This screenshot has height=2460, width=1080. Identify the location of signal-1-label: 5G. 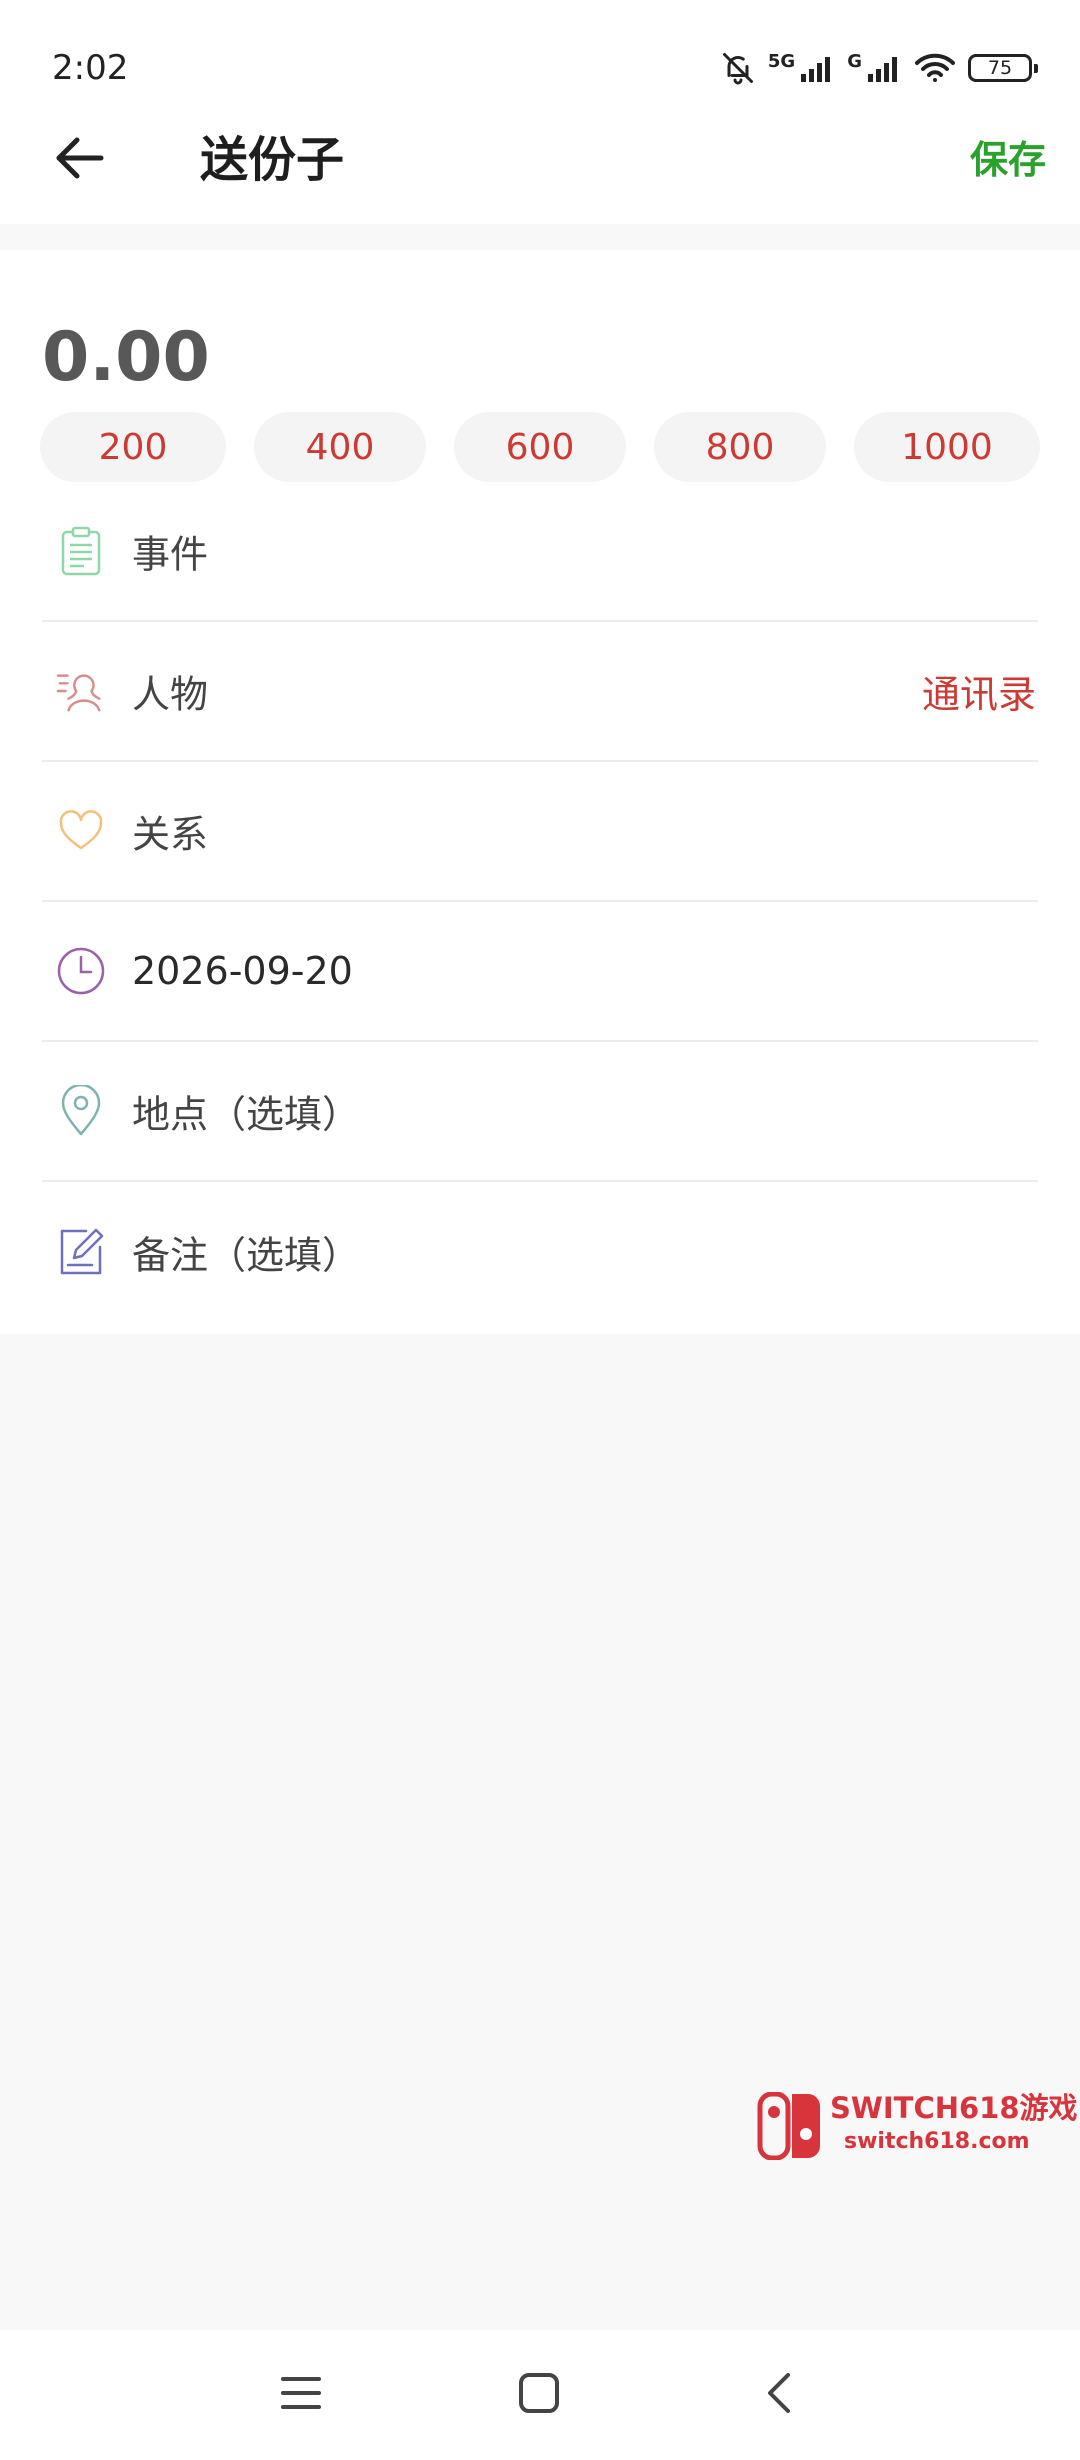
(781, 61).